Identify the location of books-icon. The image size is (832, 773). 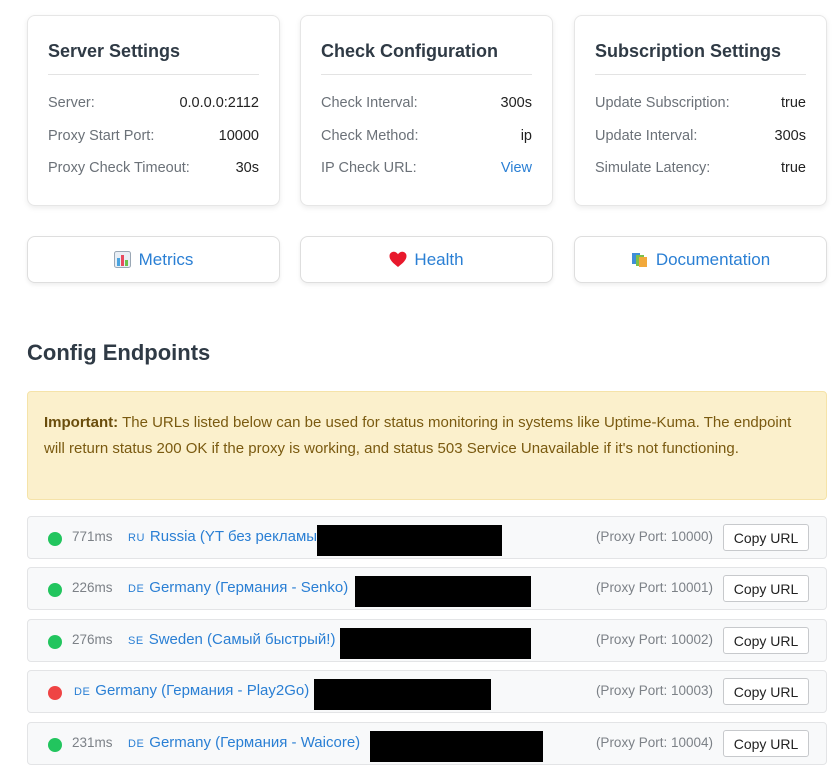
(639, 259).